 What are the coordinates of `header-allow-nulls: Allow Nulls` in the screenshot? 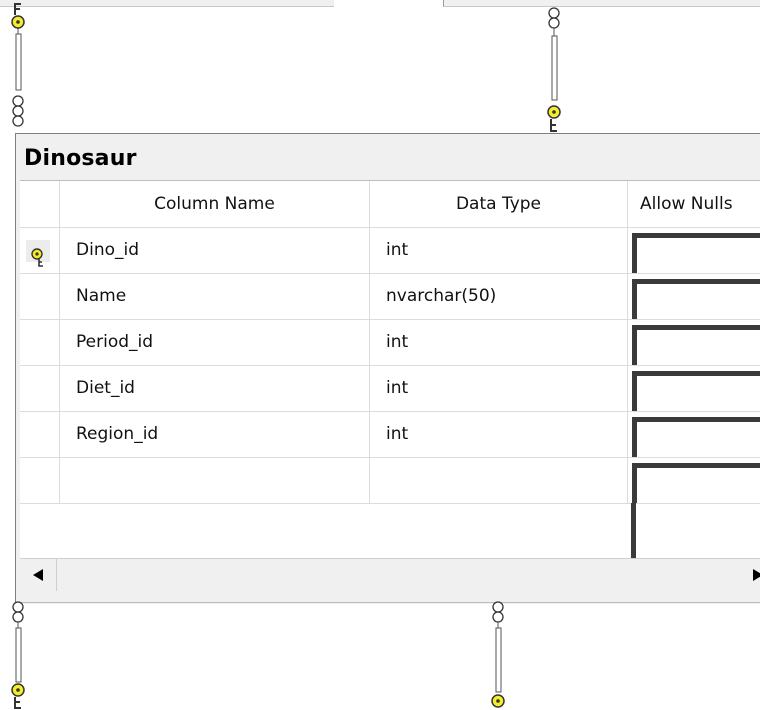 It's located at (694, 204).